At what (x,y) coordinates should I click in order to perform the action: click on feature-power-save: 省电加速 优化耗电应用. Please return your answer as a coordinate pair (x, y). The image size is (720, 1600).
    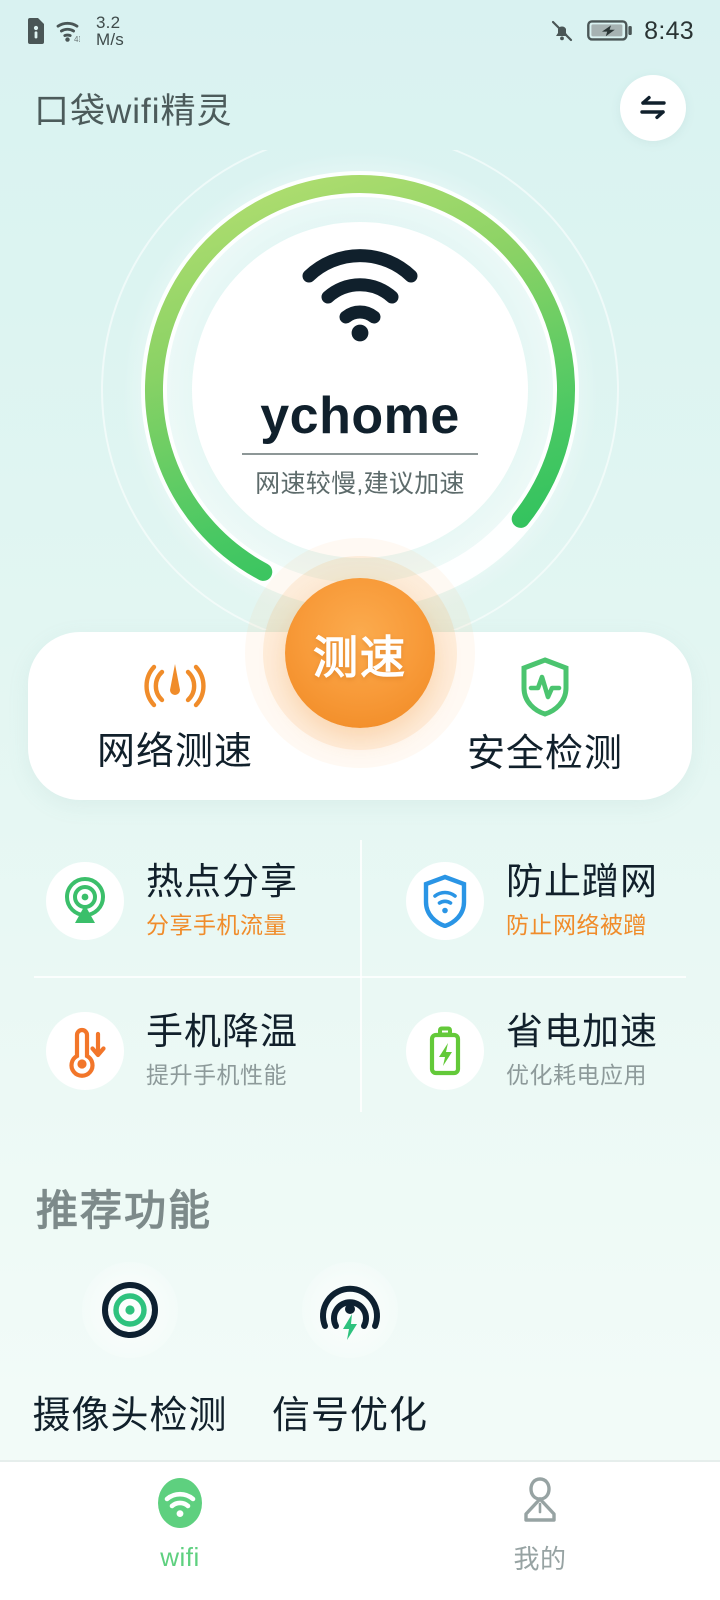
    Looking at the image, I should click on (540, 1051).